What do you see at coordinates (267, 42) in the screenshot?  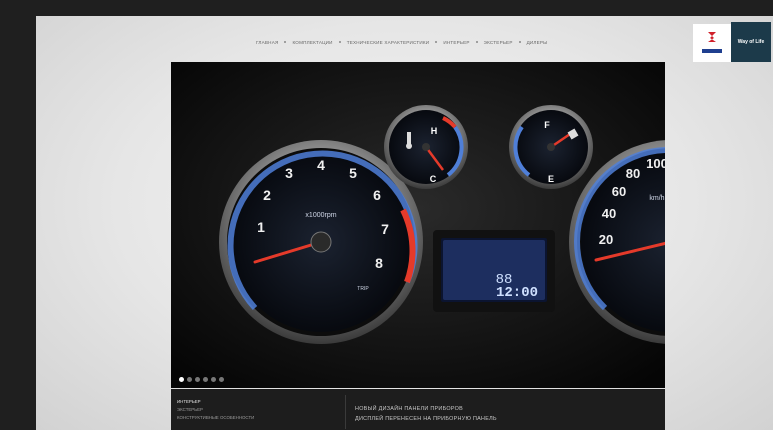 I see `nav-home: ГЛАВНАЯ` at bounding box center [267, 42].